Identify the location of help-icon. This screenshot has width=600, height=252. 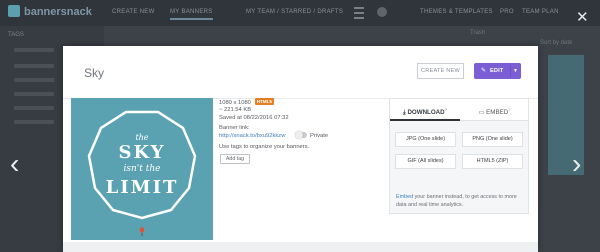
(382, 12).